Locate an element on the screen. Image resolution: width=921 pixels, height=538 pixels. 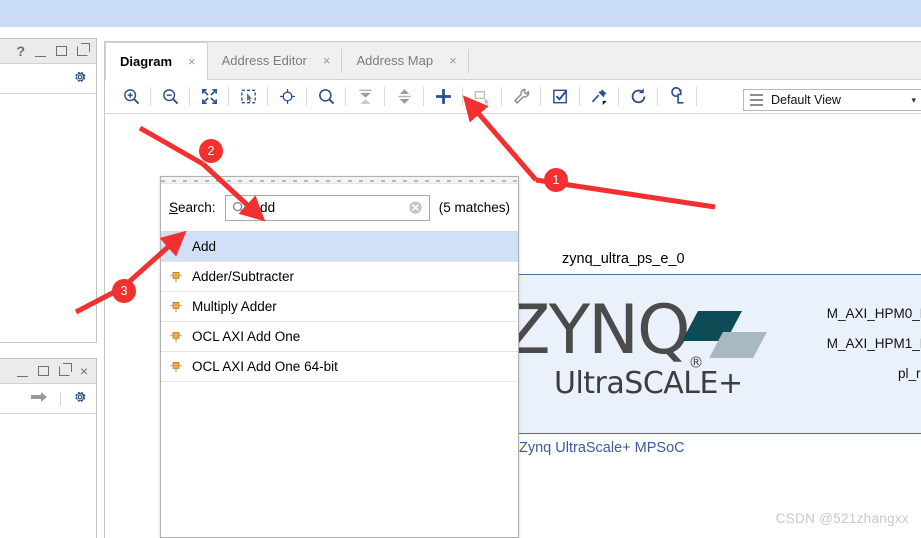
list-item-label: Multiply Adder is located at coordinates (234, 306).